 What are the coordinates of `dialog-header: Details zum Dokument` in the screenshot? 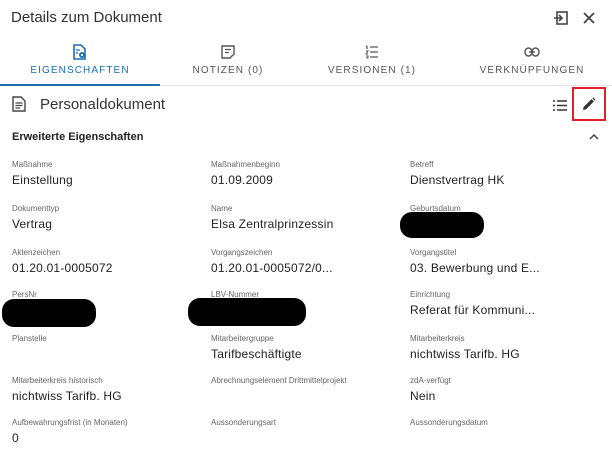 It's located at (306, 18).